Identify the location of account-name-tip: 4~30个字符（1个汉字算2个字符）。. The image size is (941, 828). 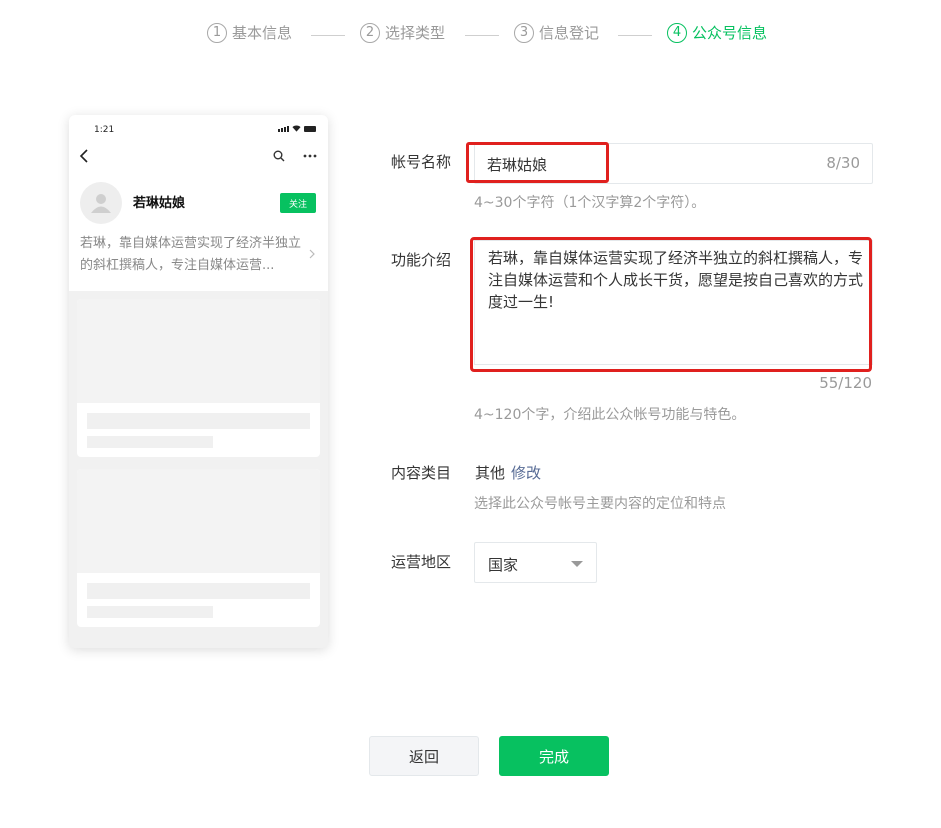
(590, 203).